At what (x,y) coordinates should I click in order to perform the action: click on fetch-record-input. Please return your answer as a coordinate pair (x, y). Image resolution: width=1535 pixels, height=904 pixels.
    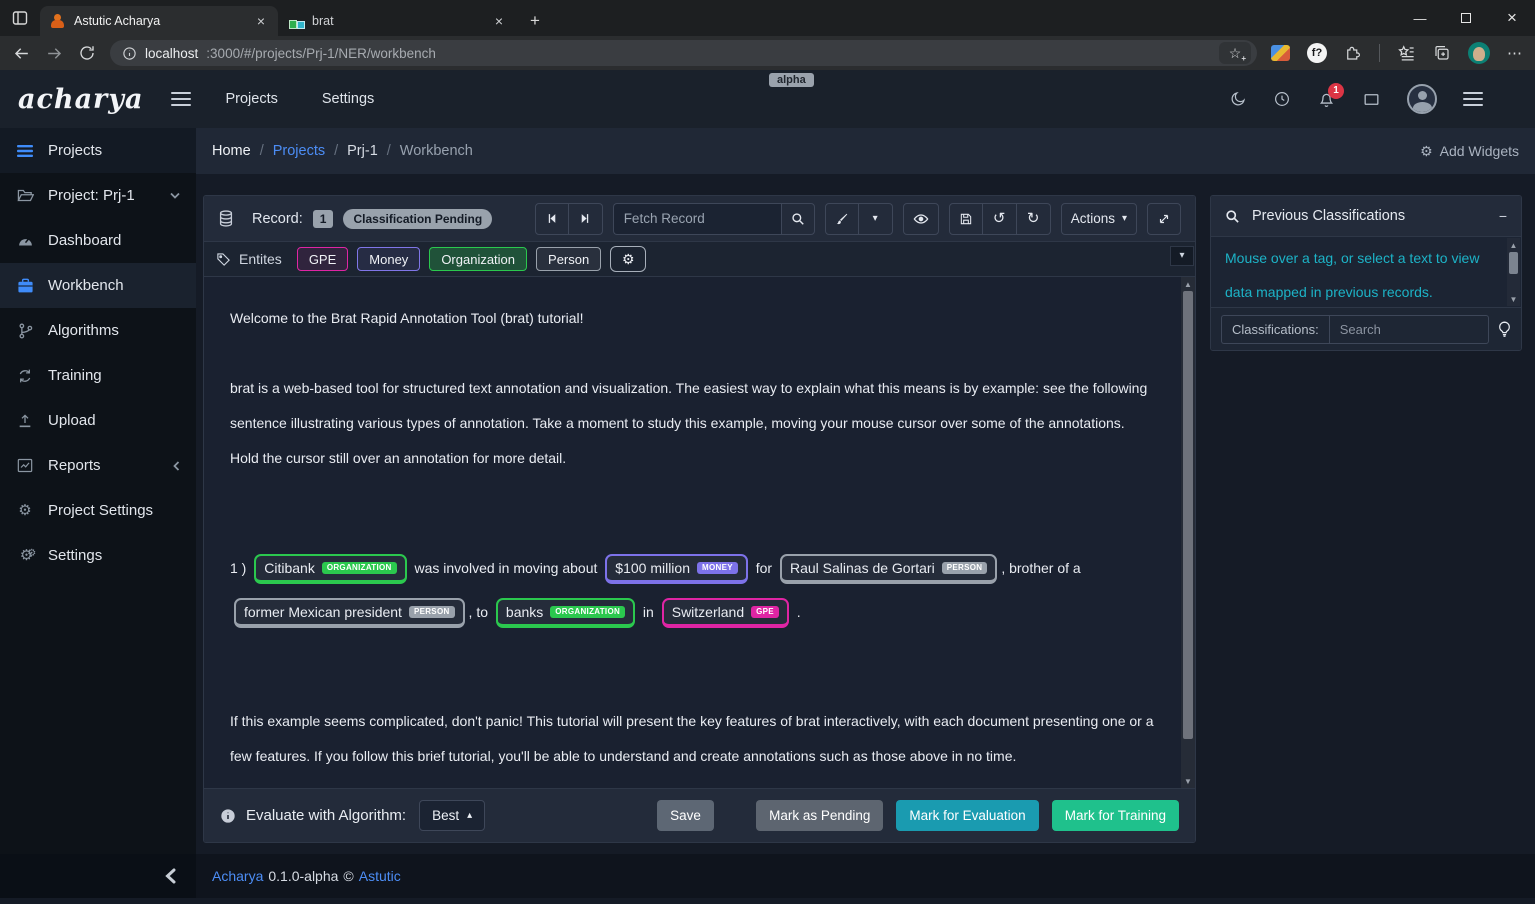
    Looking at the image, I should click on (696, 218).